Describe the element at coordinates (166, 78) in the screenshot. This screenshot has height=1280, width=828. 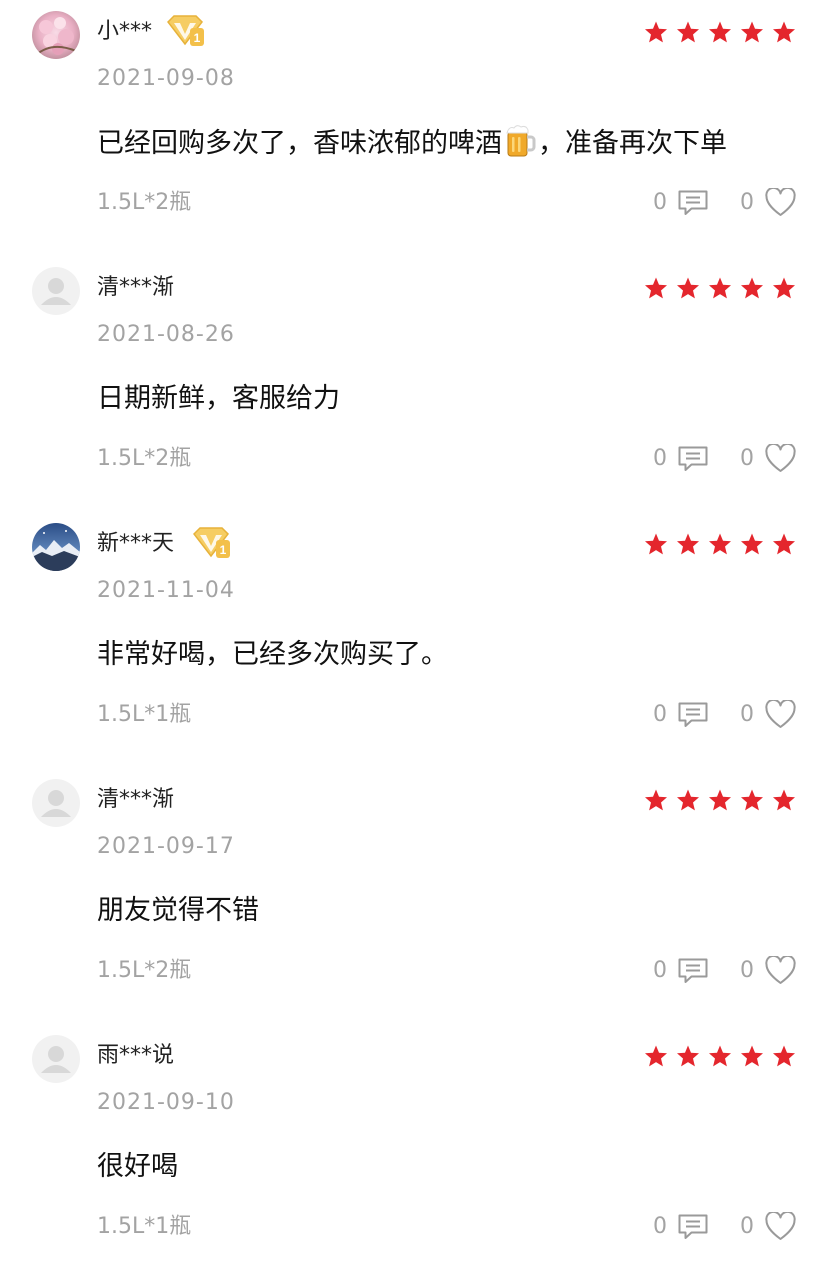
I see `review-date: 2021-09-08` at that location.